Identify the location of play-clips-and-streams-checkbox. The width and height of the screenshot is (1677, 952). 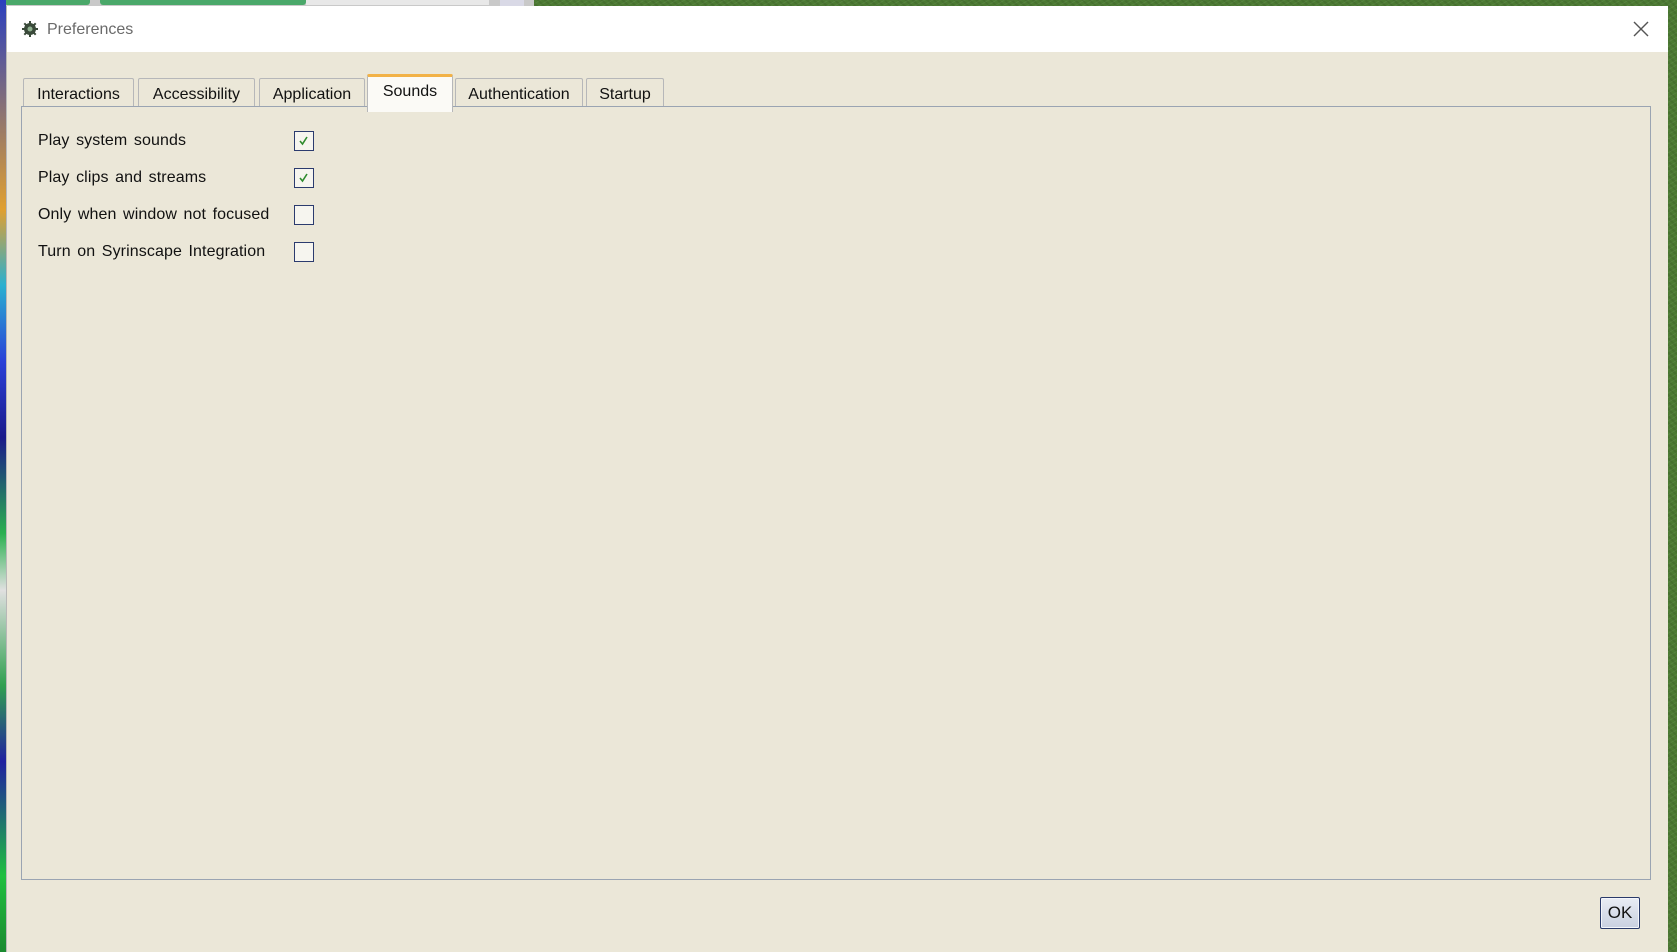
(304, 178).